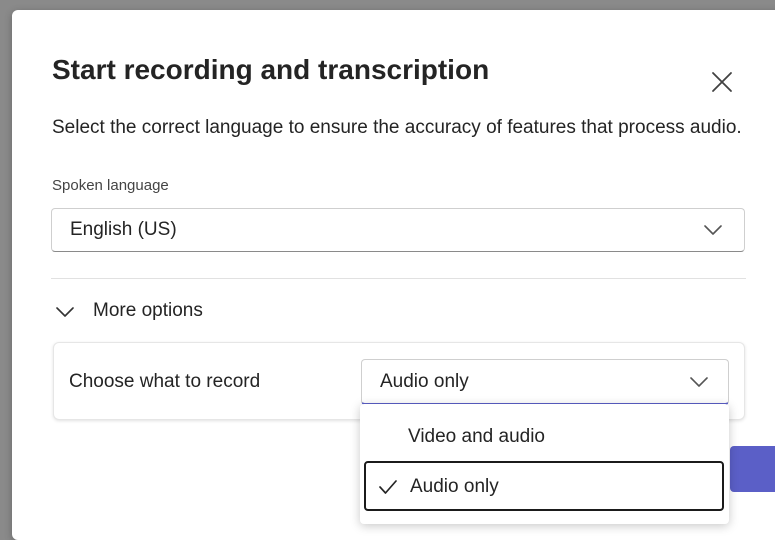 This screenshot has height=540, width=775. What do you see at coordinates (110, 185) in the screenshot?
I see `spoken-language-label: Spoken language` at bounding box center [110, 185].